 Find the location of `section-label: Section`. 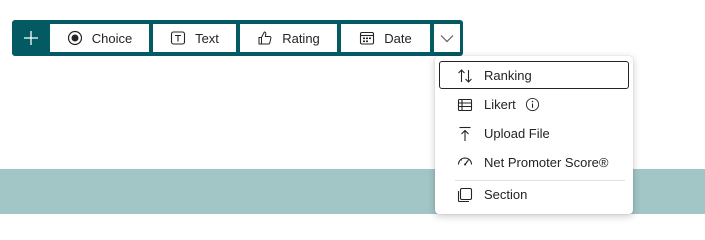

section-label: Section is located at coordinates (506, 194).